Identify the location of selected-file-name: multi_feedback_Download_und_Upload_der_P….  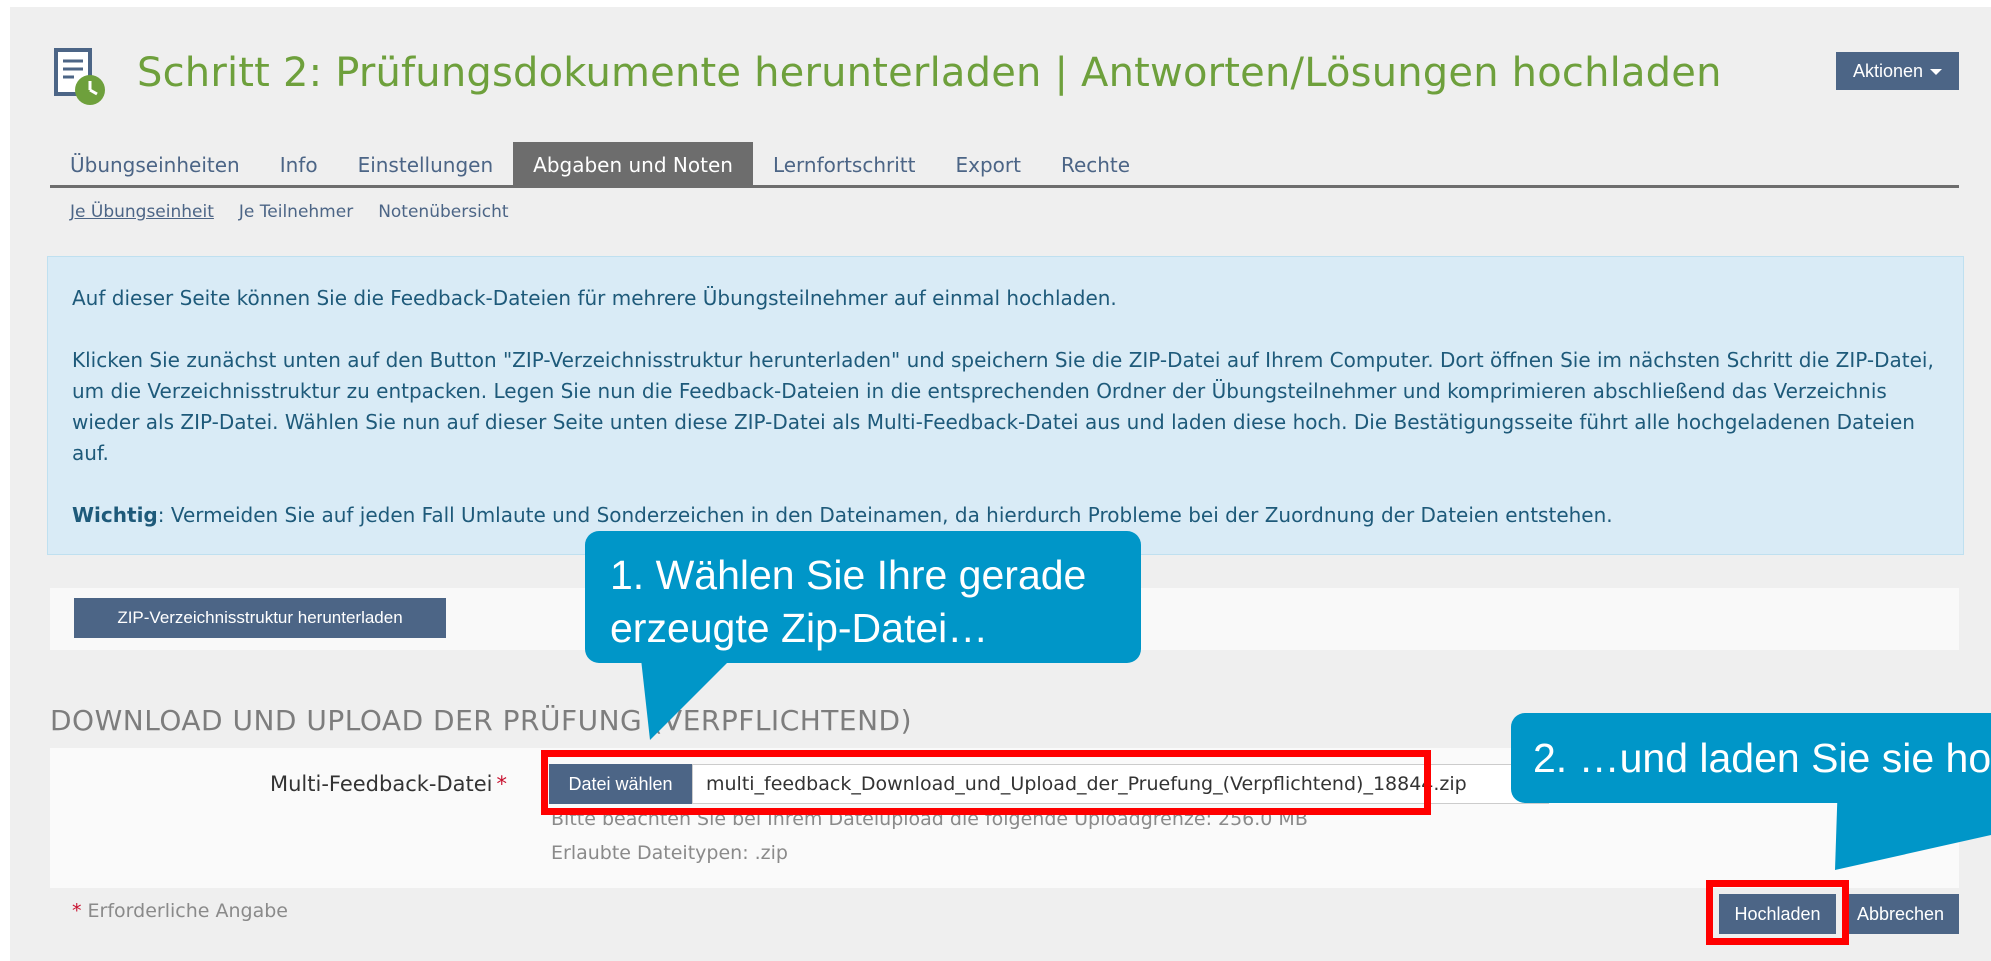
(1120, 784).